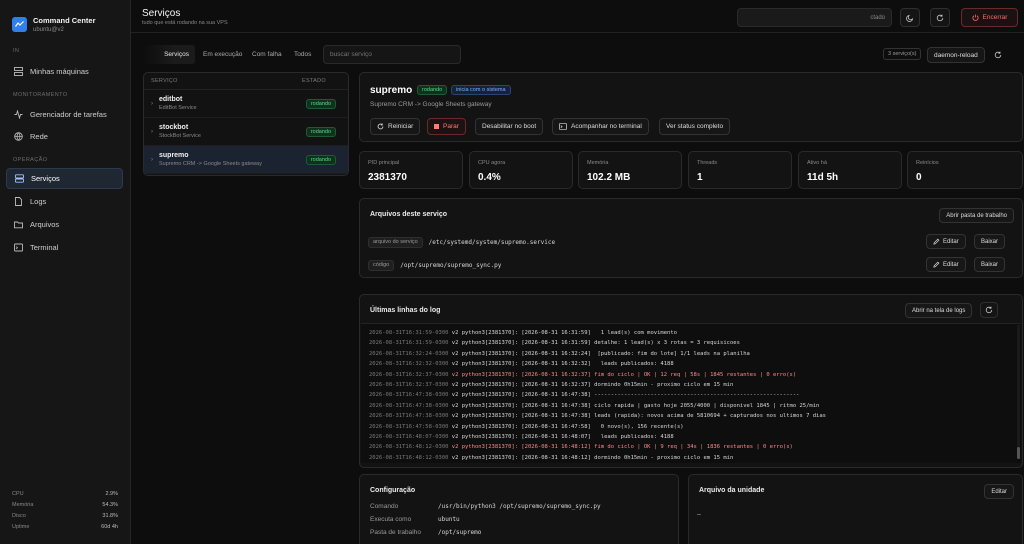 The width and height of the screenshot is (1024, 544). I want to click on sidebar-item-network: Rede, so click(64, 136).